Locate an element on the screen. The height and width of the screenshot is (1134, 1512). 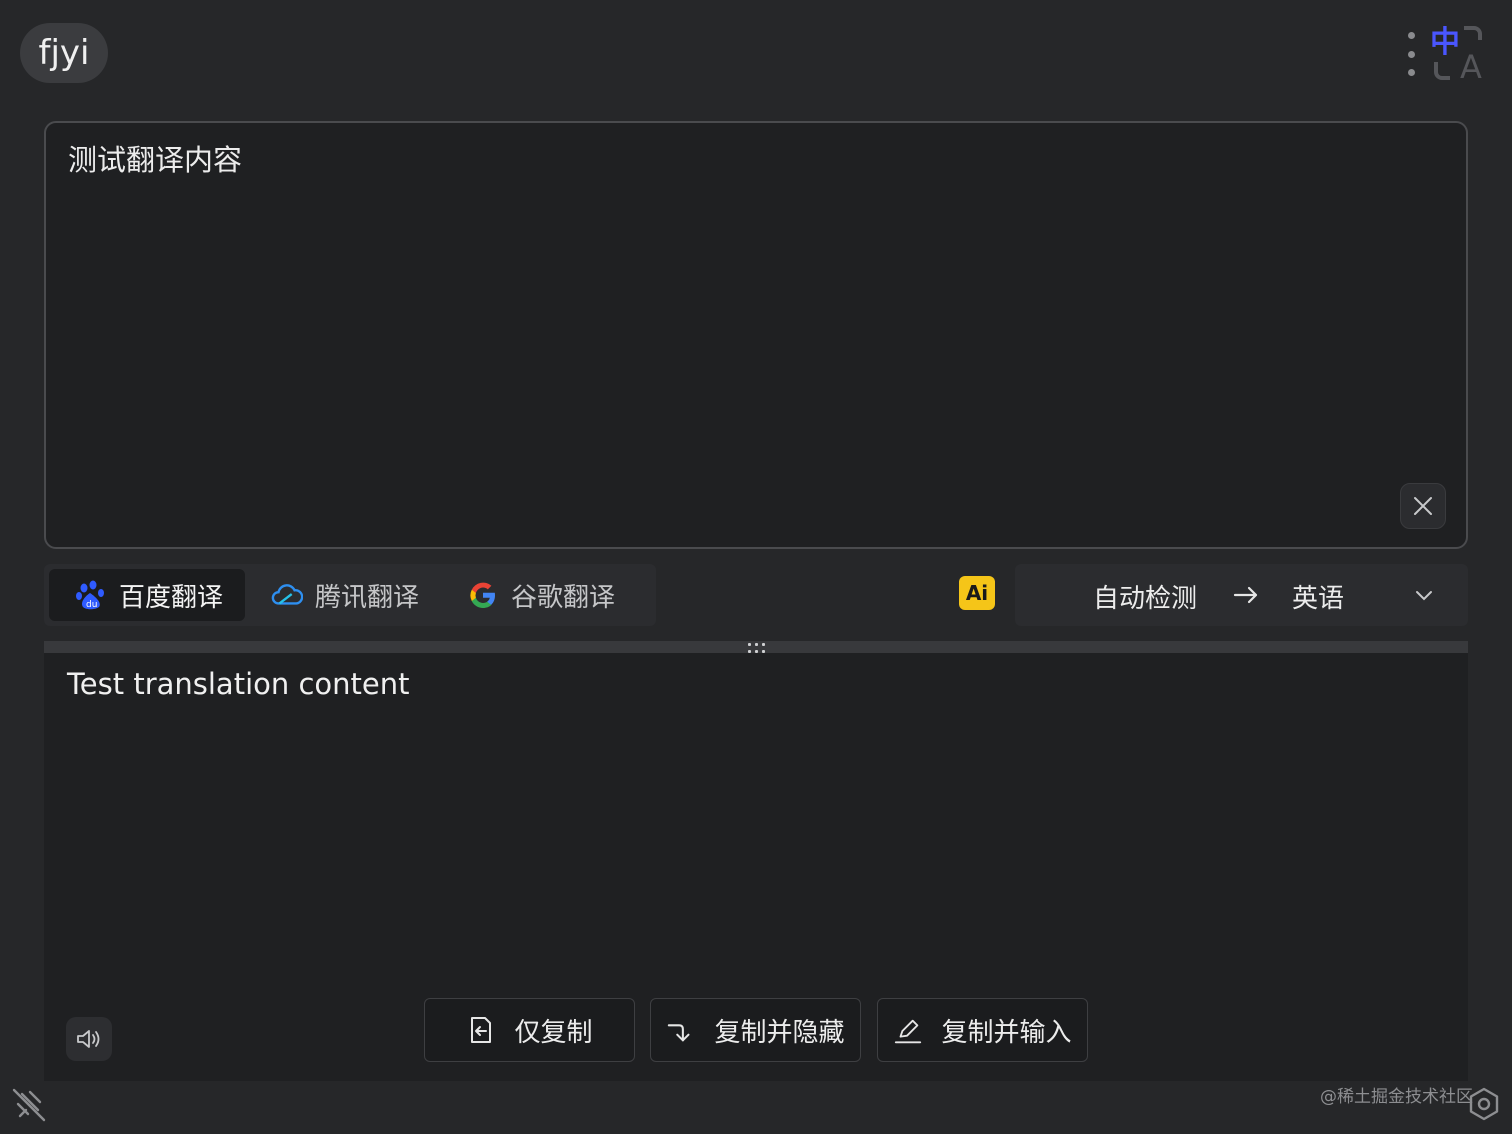
source-language: 自动检测 is located at coordinates (1145, 596).